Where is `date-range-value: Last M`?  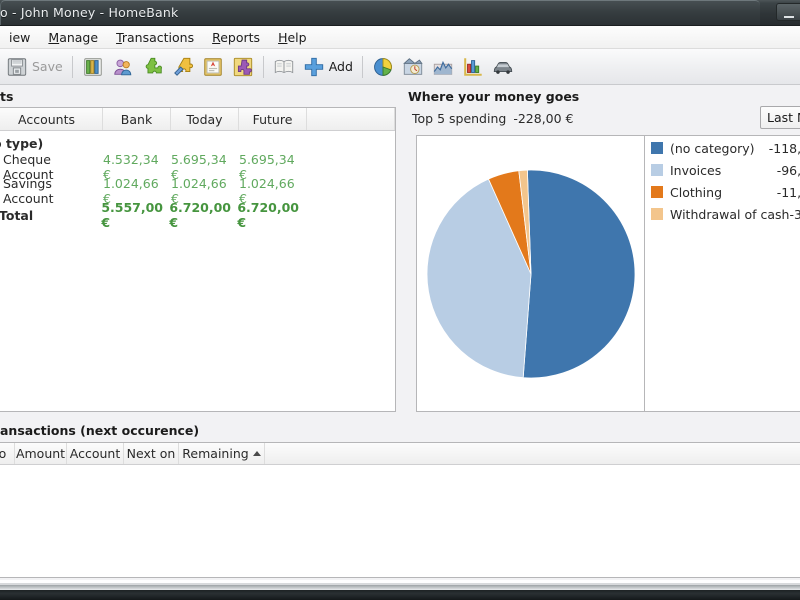 date-range-value: Last M is located at coordinates (783, 117).